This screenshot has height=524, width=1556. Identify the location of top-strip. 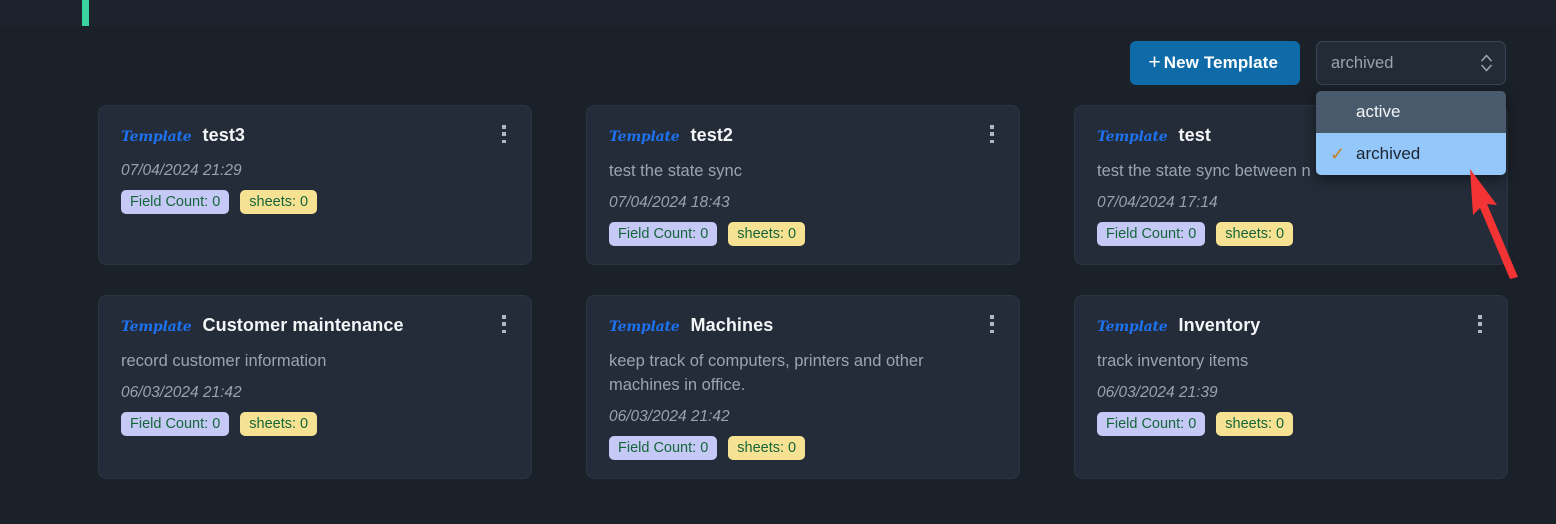
(778, 13).